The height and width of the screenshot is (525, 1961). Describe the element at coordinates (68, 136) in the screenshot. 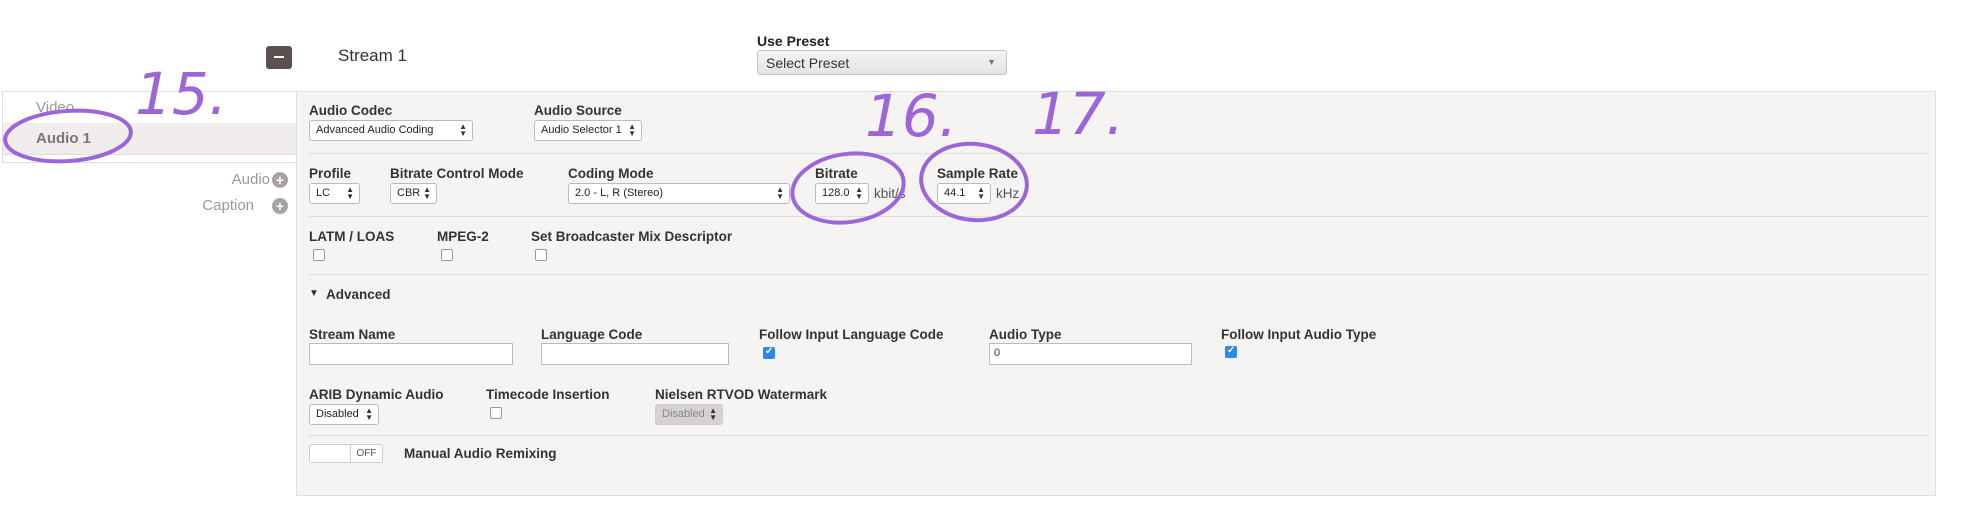

I see `annotation-circle-audio1` at that location.